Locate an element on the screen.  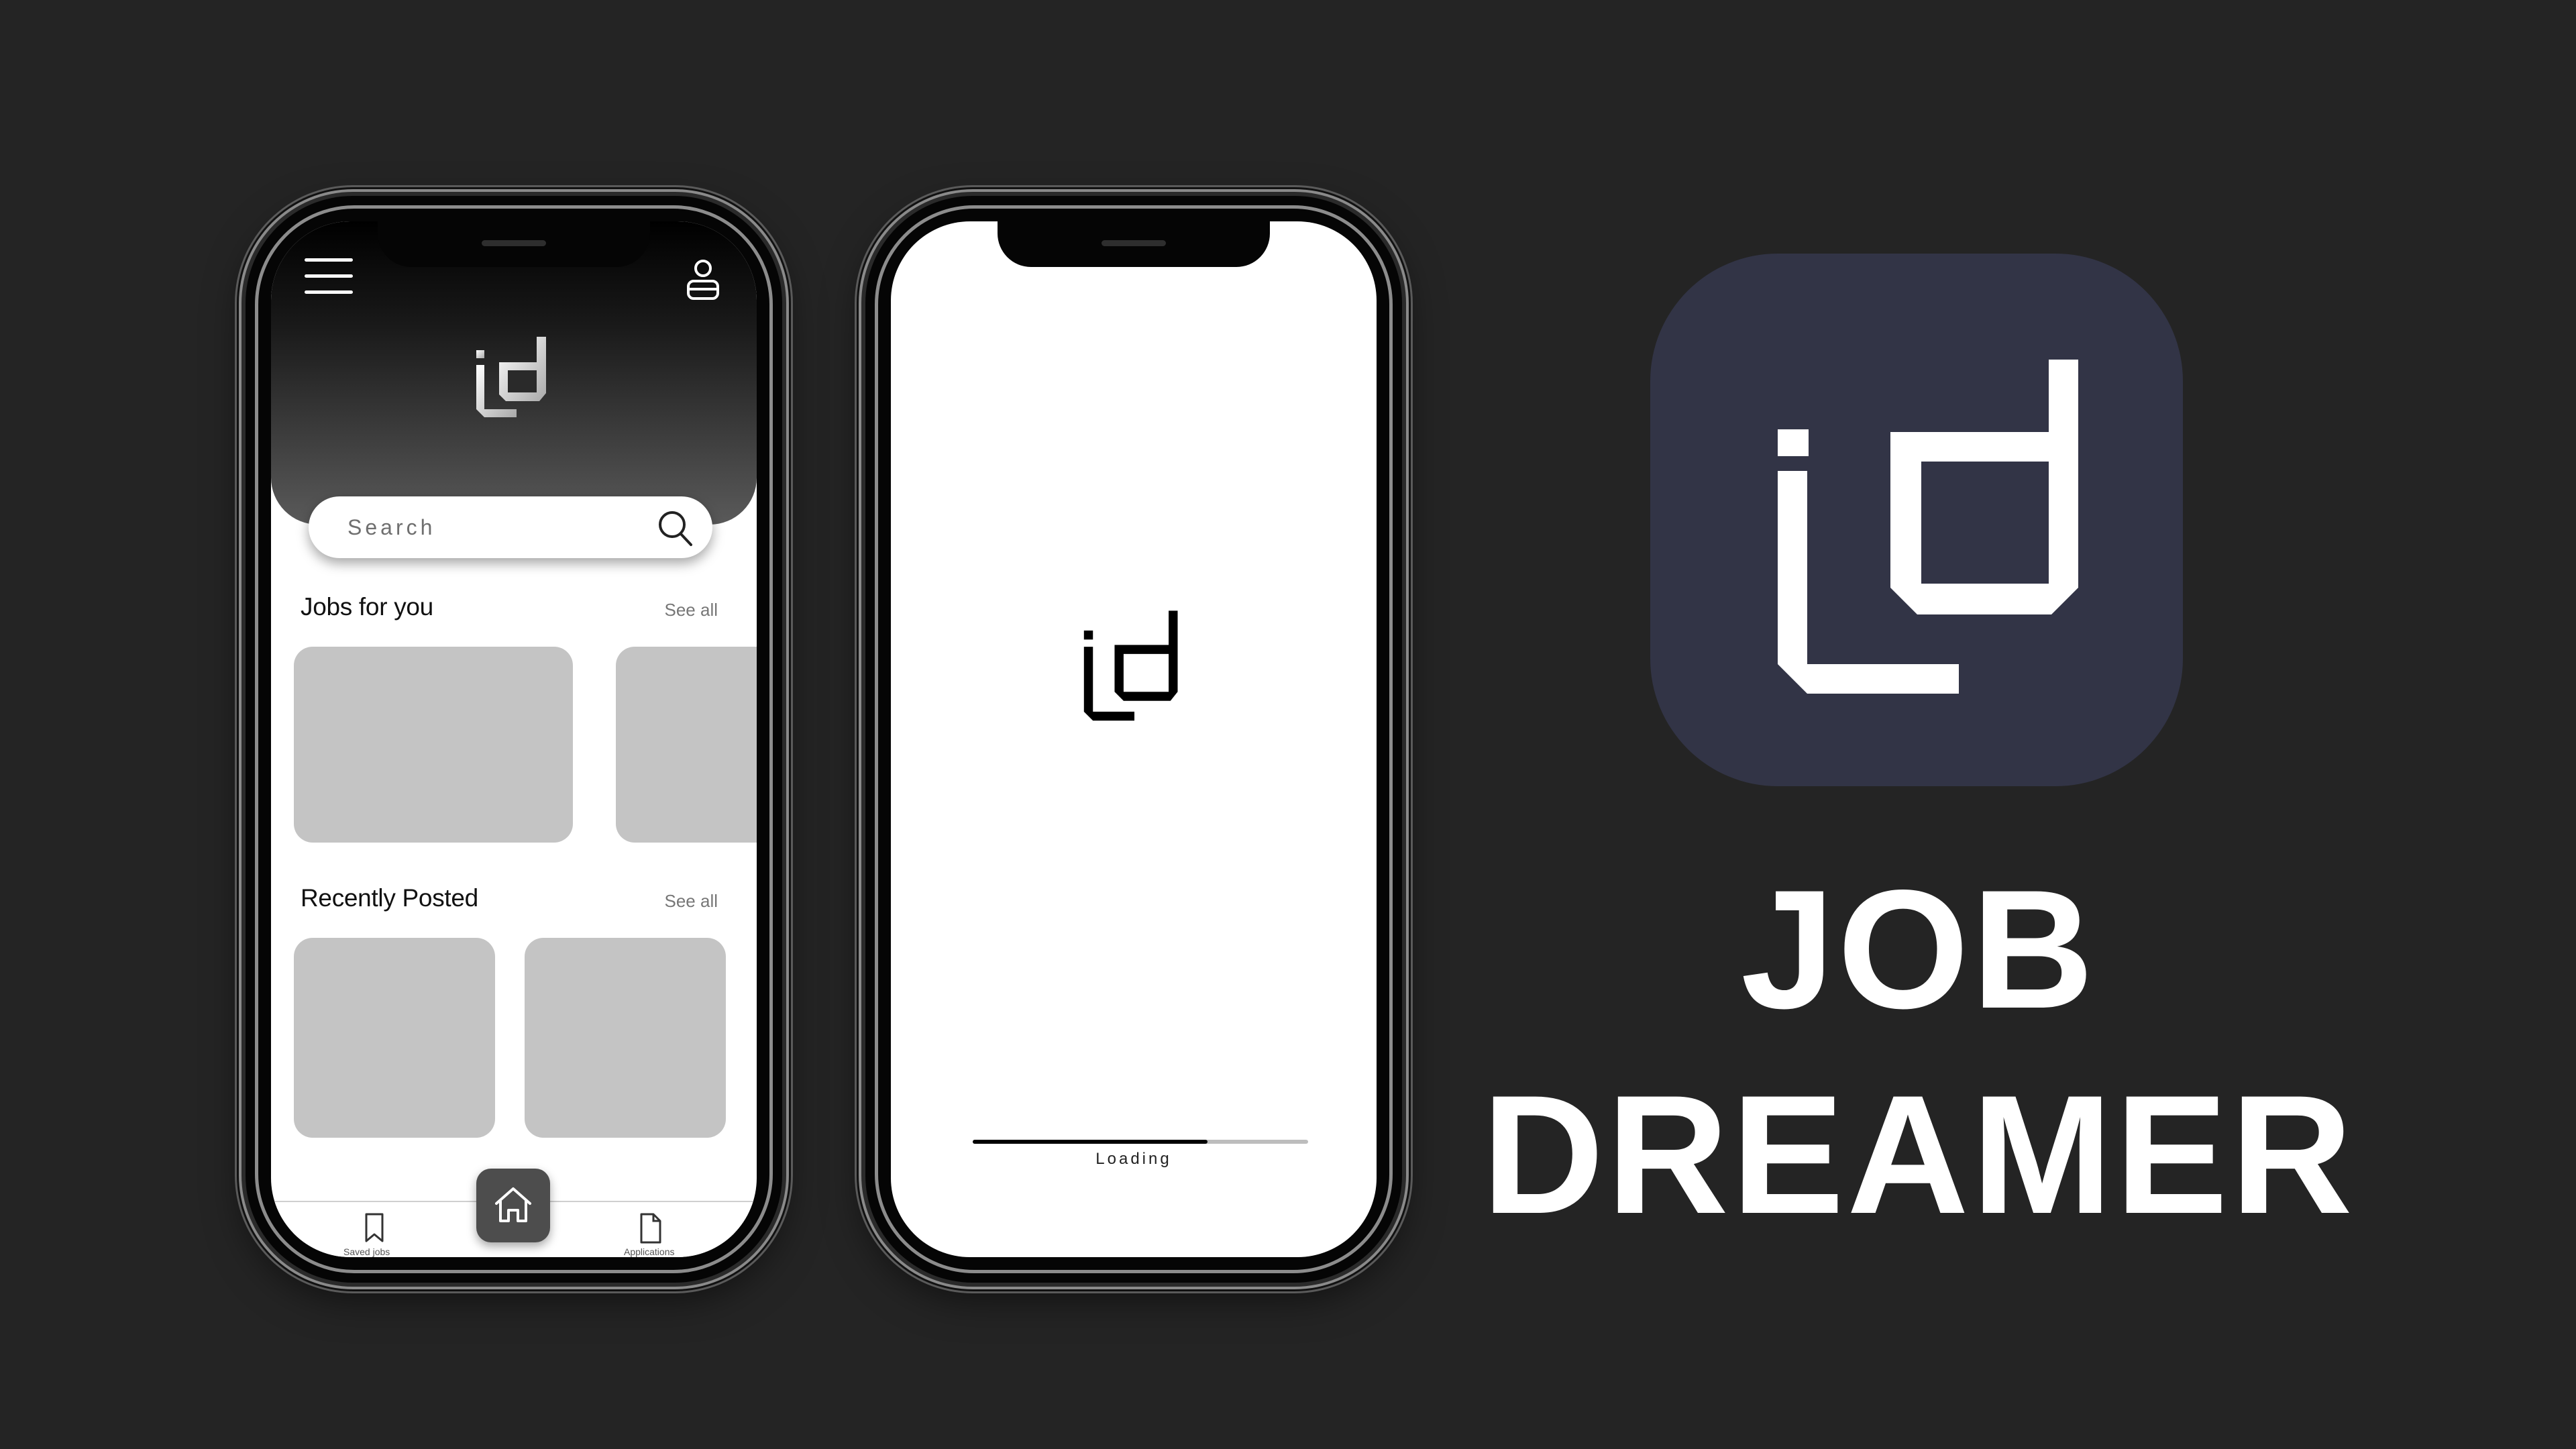
nav-label-applications: Applications is located at coordinates (649, 1251).